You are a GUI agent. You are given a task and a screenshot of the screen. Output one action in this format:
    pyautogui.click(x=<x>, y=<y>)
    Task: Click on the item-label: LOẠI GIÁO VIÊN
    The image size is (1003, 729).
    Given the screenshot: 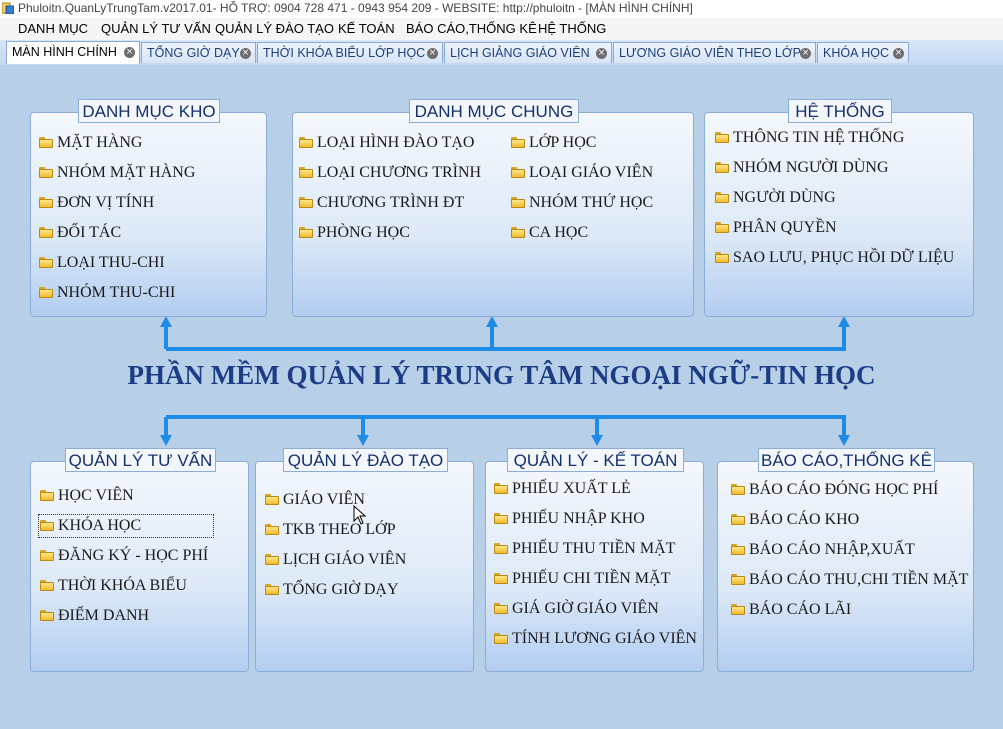 What is the action you would take?
    pyautogui.click(x=591, y=172)
    